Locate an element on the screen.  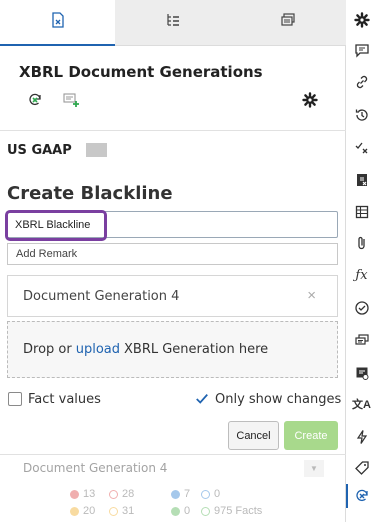
yellow-ring-icon is located at coordinates (113, 511).